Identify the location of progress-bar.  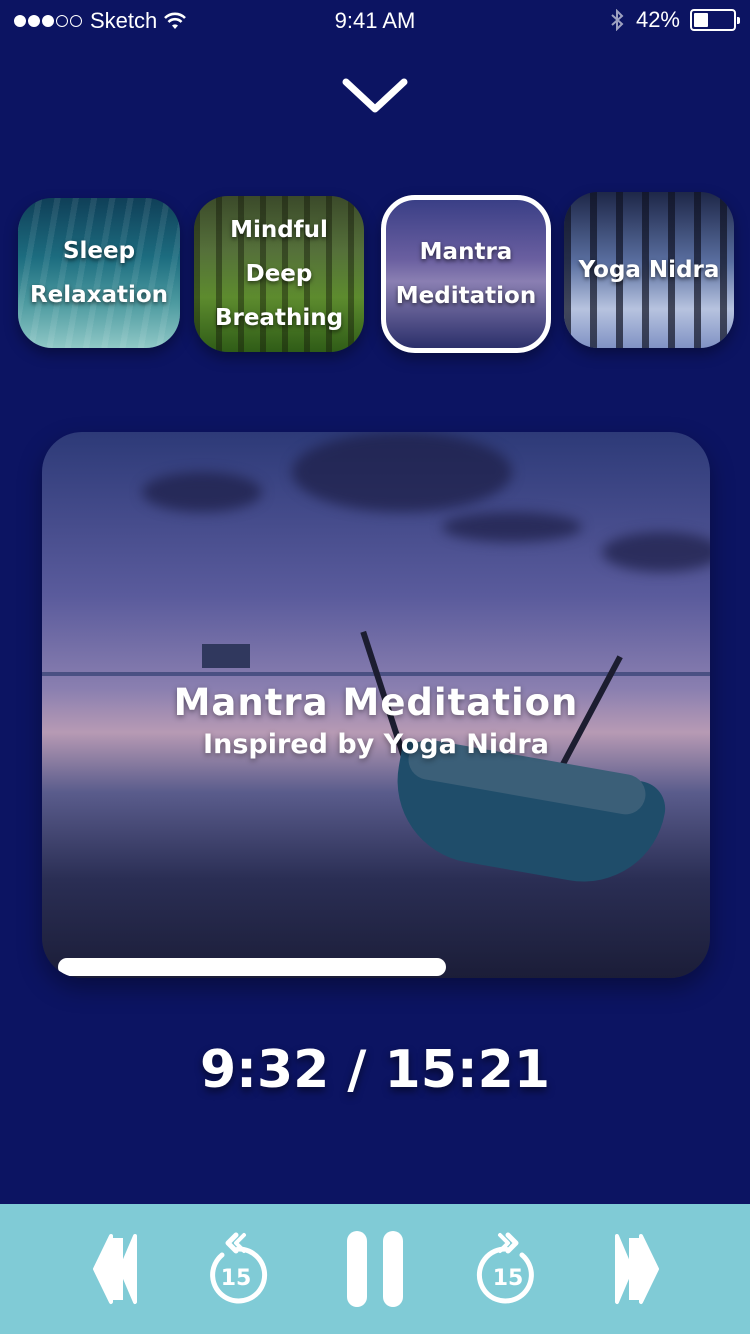
(376, 967).